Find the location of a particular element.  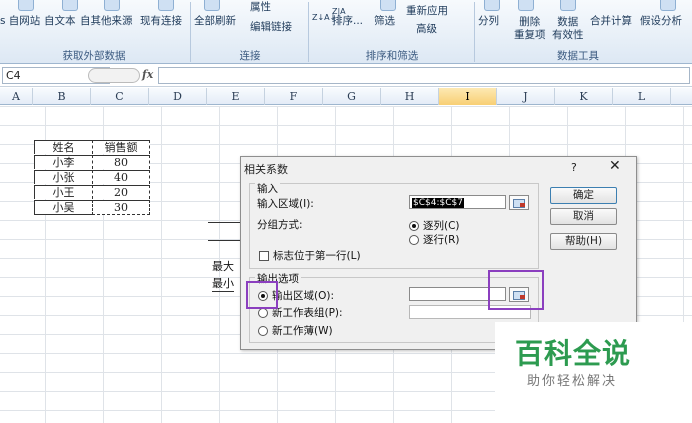

formula-controls is located at coordinates (114, 75).